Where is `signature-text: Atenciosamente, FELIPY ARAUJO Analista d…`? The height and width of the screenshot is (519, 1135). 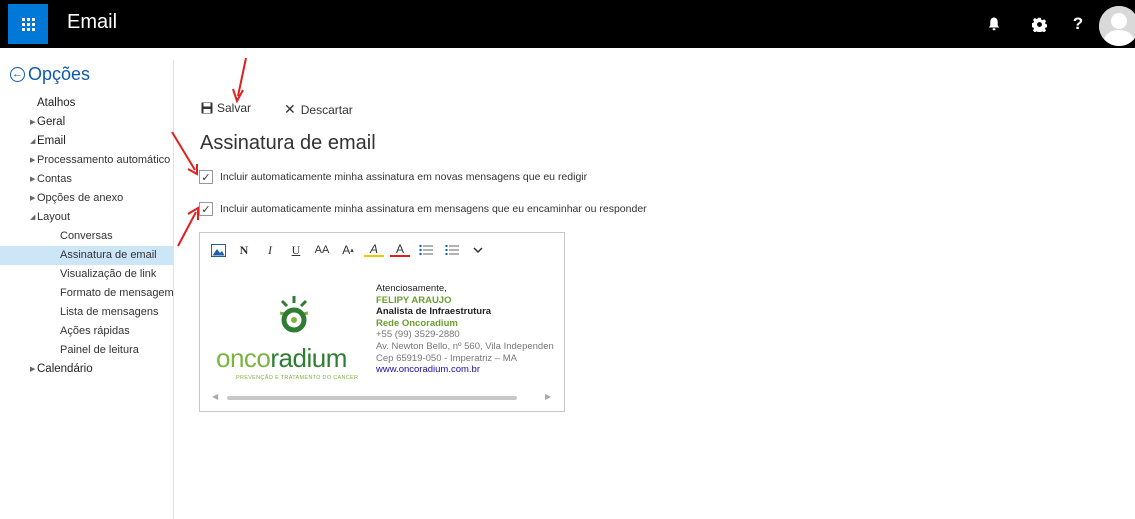 signature-text: Atenciosamente, FELIPY ARAUJO Analista d… is located at coordinates (466, 333).